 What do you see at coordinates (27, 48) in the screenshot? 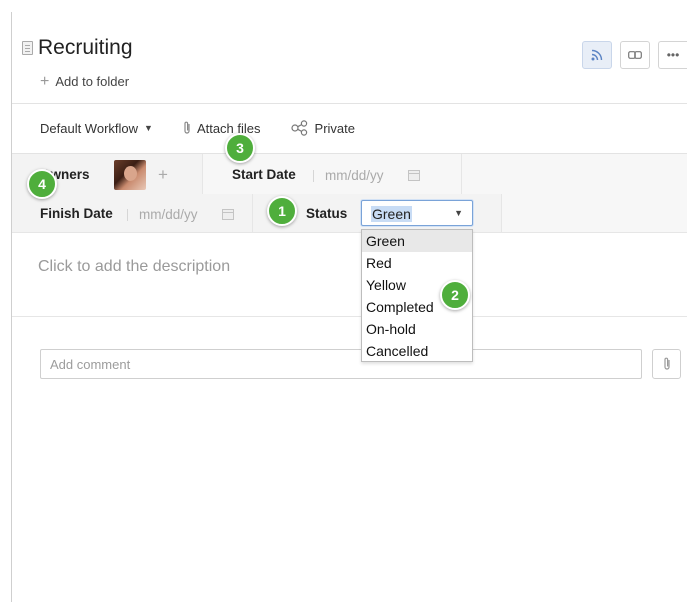
I see `document-icon` at bounding box center [27, 48].